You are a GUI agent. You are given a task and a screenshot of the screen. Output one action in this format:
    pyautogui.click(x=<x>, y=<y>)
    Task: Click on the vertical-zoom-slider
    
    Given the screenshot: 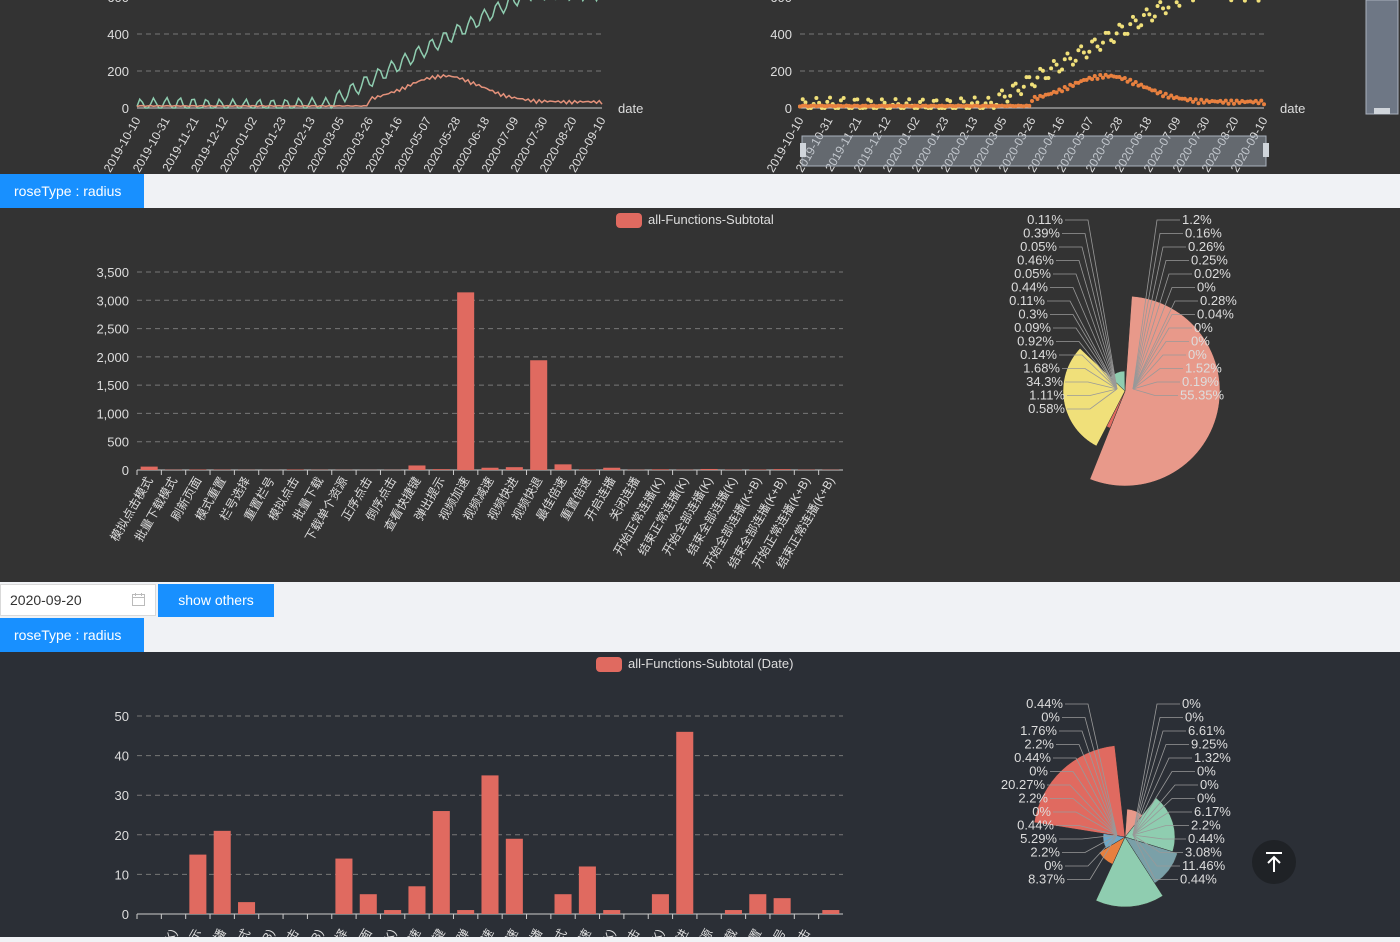 What is the action you would take?
    pyautogui.click(x=1382, y=57)
    